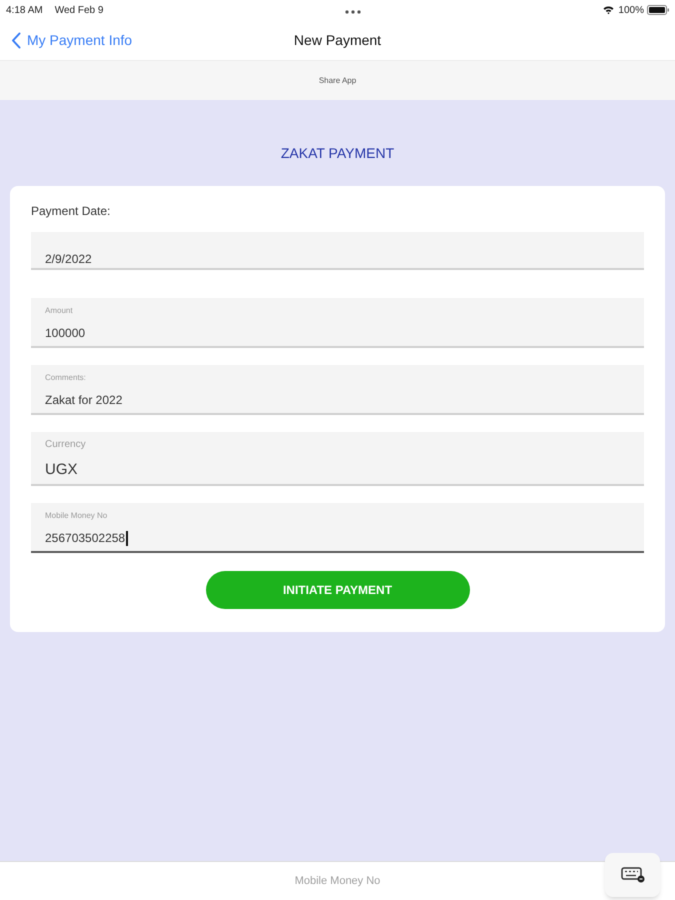  What do you see at coordinates (337, 459) in the screenshot?
I see `picker-field: Currency UGX` at bounding box center [337, 459].